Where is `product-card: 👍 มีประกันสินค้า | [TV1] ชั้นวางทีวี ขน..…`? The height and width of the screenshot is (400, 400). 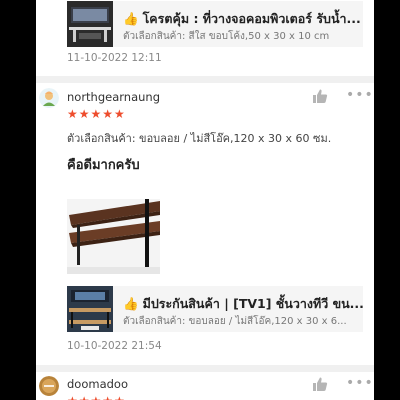 product-card: 👍 มีประกันสินค้า | [TV1] ชั้นวางทีวี ขน..… is located at coordinates (215, 309).